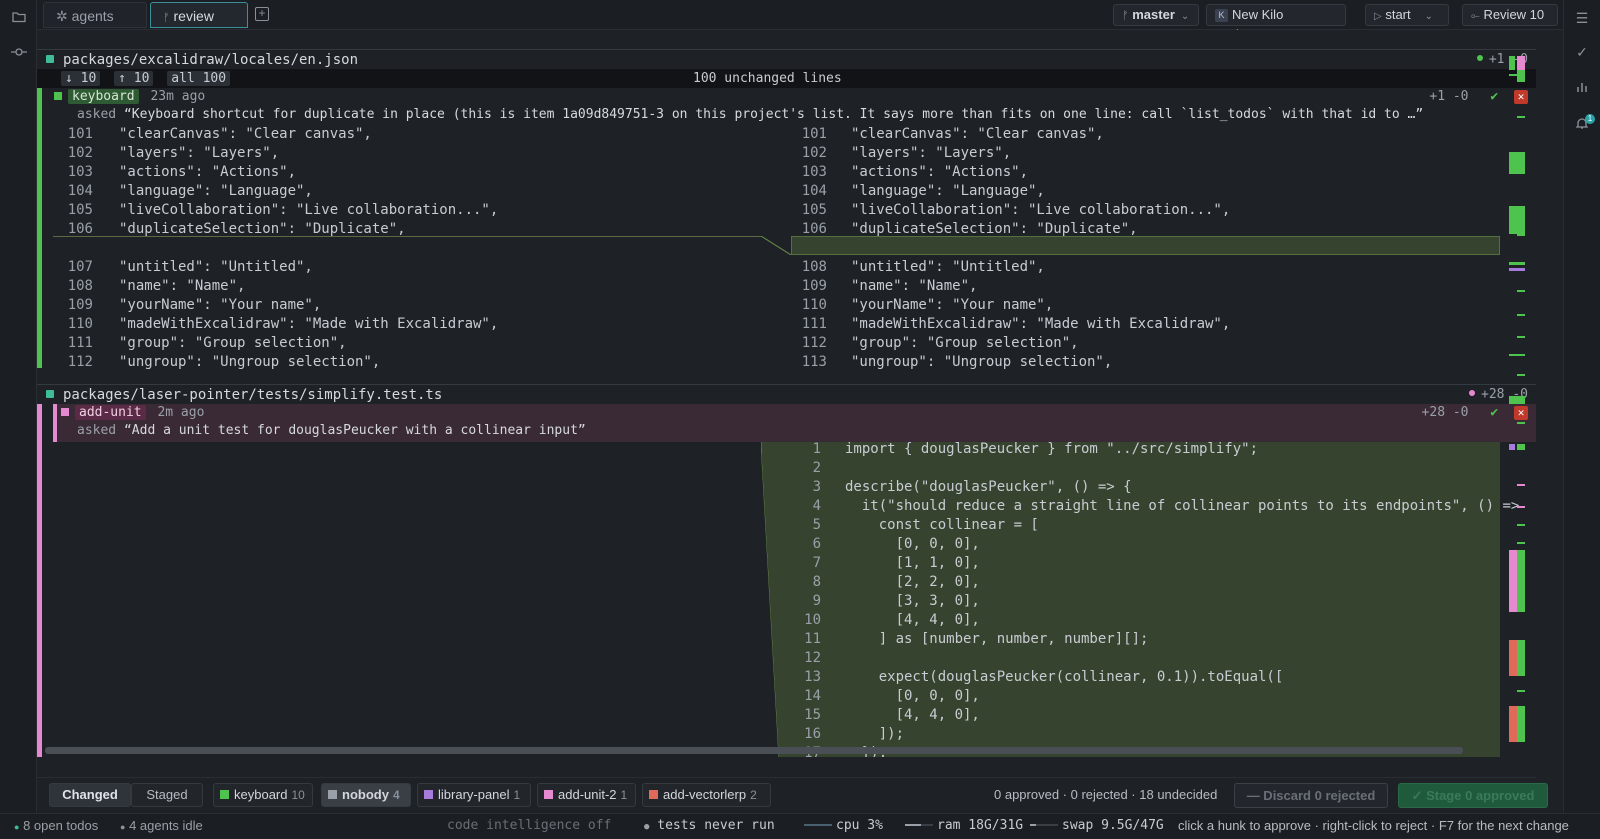  Describe the element at coordinates (1276, 23) in the screenshot. I see `new-kilo-code-button: KNew Kilo Code⌄` at that location.